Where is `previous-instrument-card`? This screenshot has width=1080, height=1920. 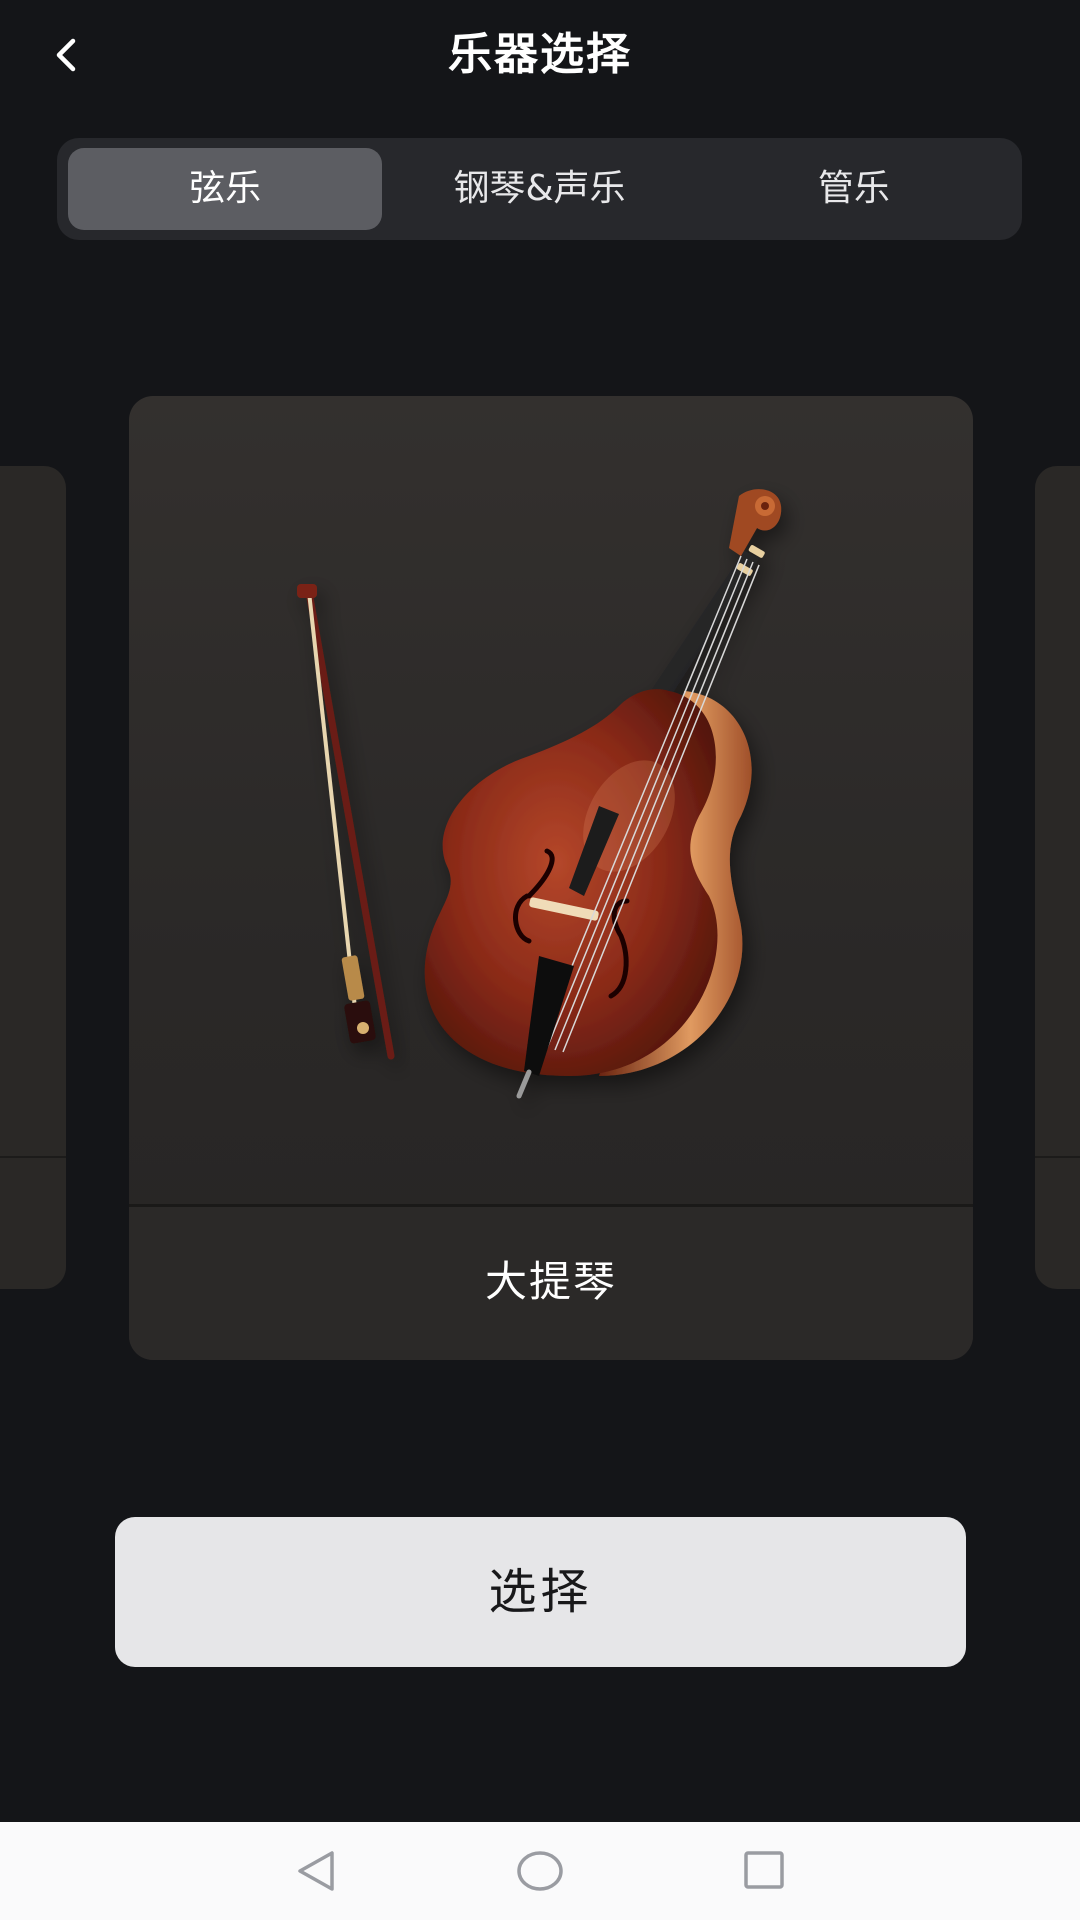
previous-instrument-card is located at coordinates (33, 877).